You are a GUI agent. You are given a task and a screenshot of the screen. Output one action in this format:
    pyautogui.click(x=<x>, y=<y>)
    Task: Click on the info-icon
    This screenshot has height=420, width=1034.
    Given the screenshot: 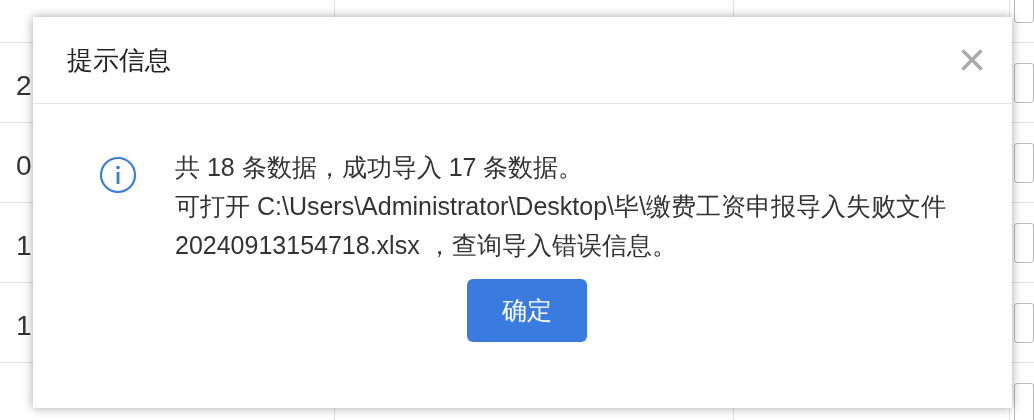 What is the action you would take?
    pyautogui.click(x=118, y=175)
    